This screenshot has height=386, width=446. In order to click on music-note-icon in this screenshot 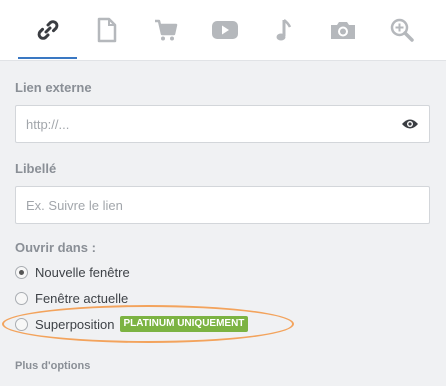, I will do `click(283, 30)`.